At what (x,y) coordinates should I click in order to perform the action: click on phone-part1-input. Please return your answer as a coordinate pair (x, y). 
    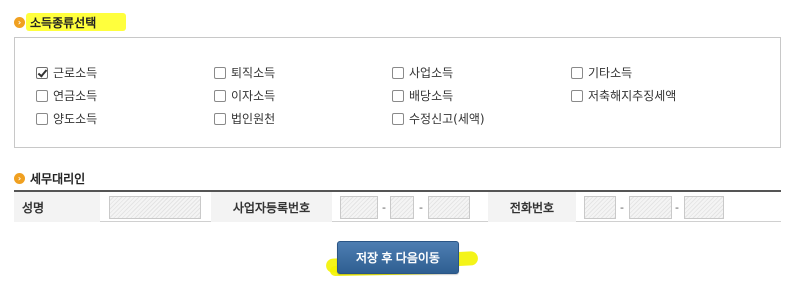
    Looking at the image, I should click on (600, 207).